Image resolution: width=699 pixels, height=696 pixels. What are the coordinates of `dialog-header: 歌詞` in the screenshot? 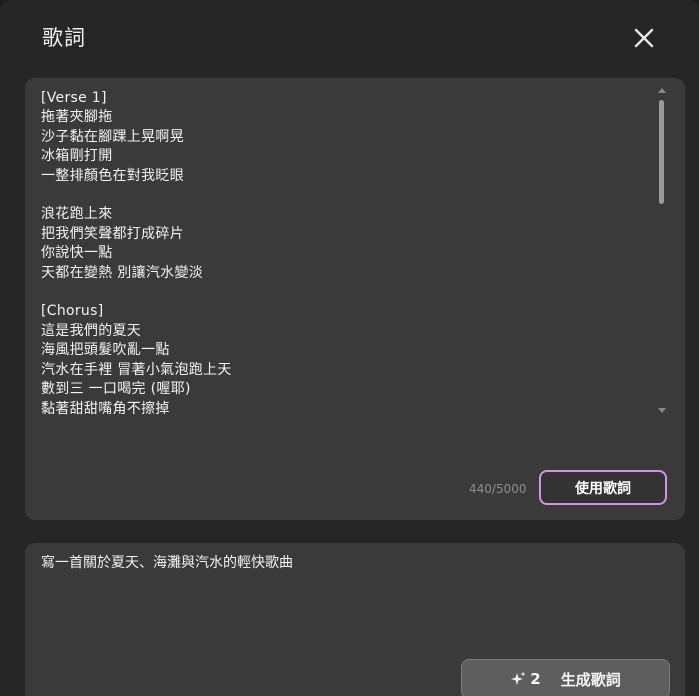 It's located at (349, 37).